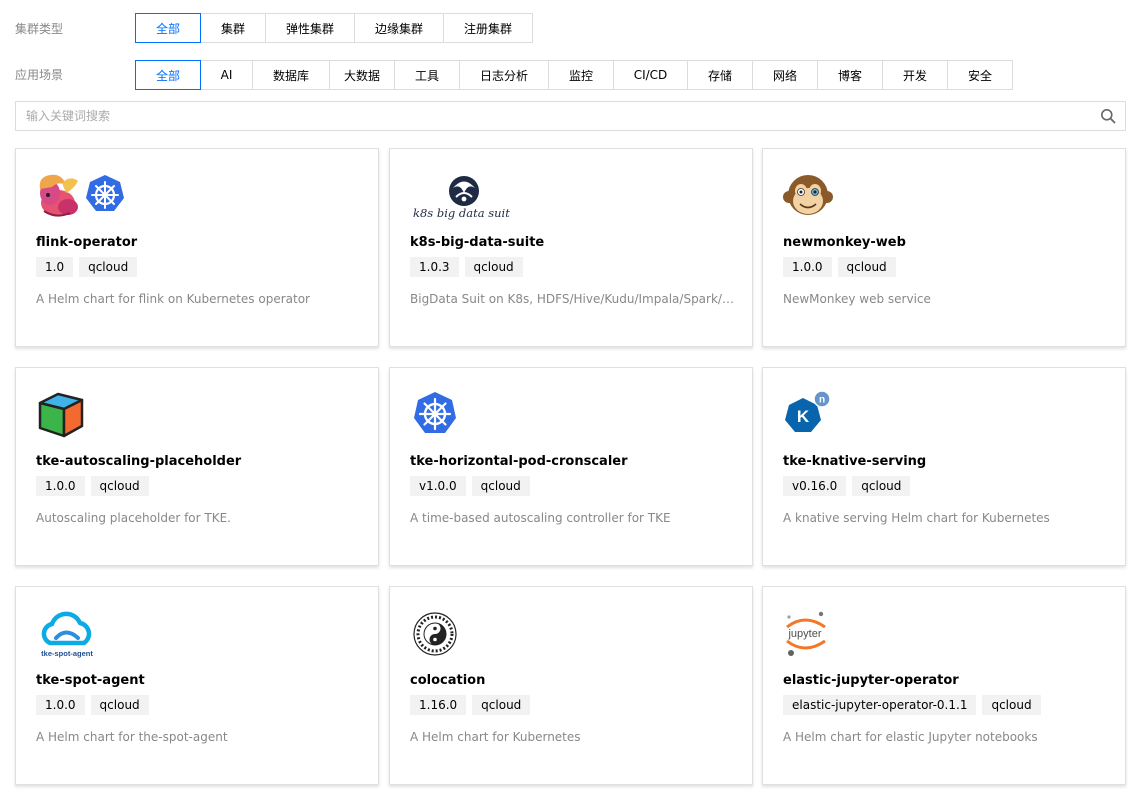 This screenshot has width=1136, height=793. Describe the element at coordinates (808, 196) in the screenshot. I see `monkey-icon` at that location.